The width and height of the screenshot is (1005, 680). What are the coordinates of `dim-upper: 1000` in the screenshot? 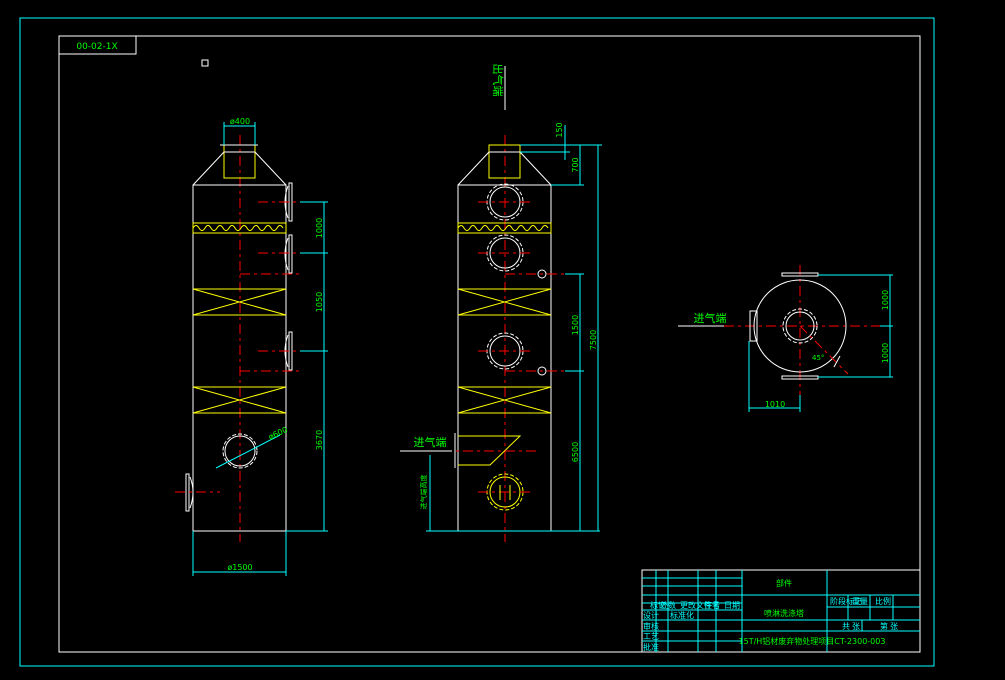 It's located at (885, 300).